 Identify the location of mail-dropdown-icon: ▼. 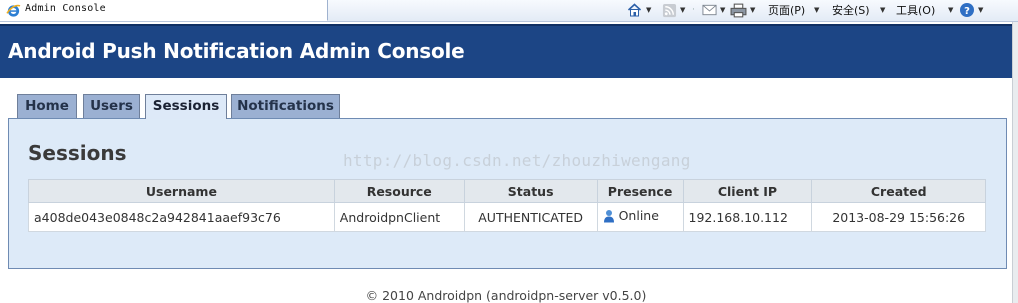
(722, 10).